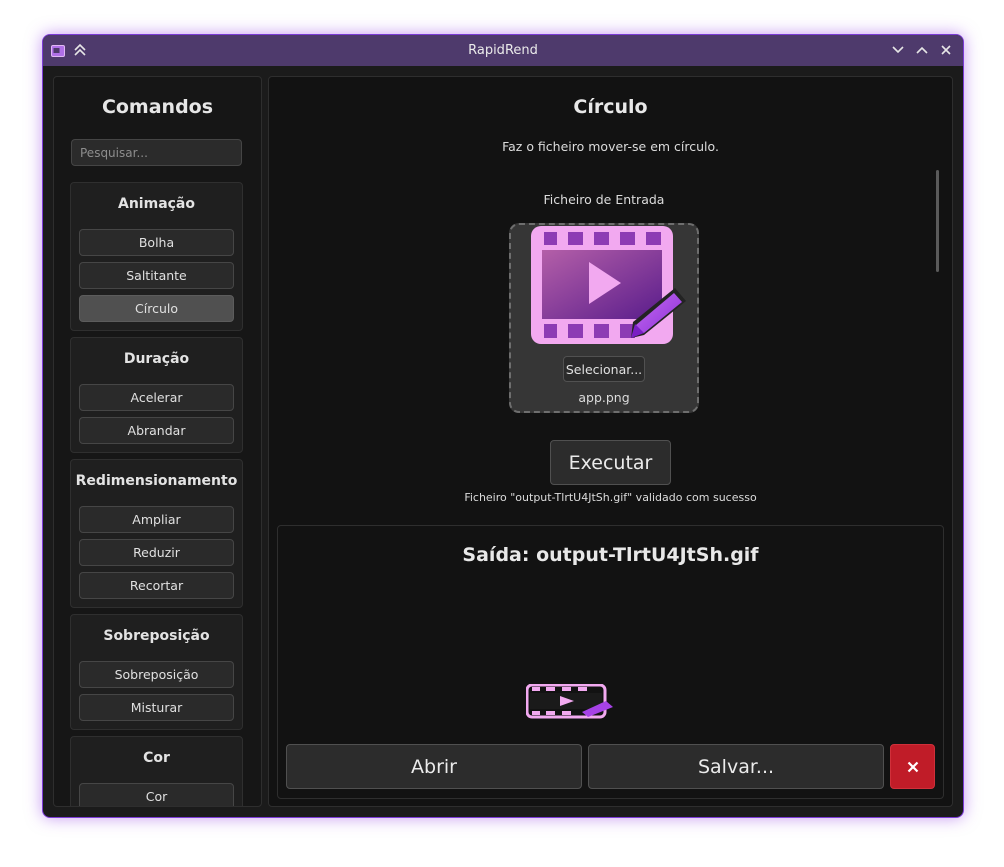 The image size is (1004, 867). Describe the element at coordinates (610, 462) in the screenshot. I see `execute-button: Executar` at that location.